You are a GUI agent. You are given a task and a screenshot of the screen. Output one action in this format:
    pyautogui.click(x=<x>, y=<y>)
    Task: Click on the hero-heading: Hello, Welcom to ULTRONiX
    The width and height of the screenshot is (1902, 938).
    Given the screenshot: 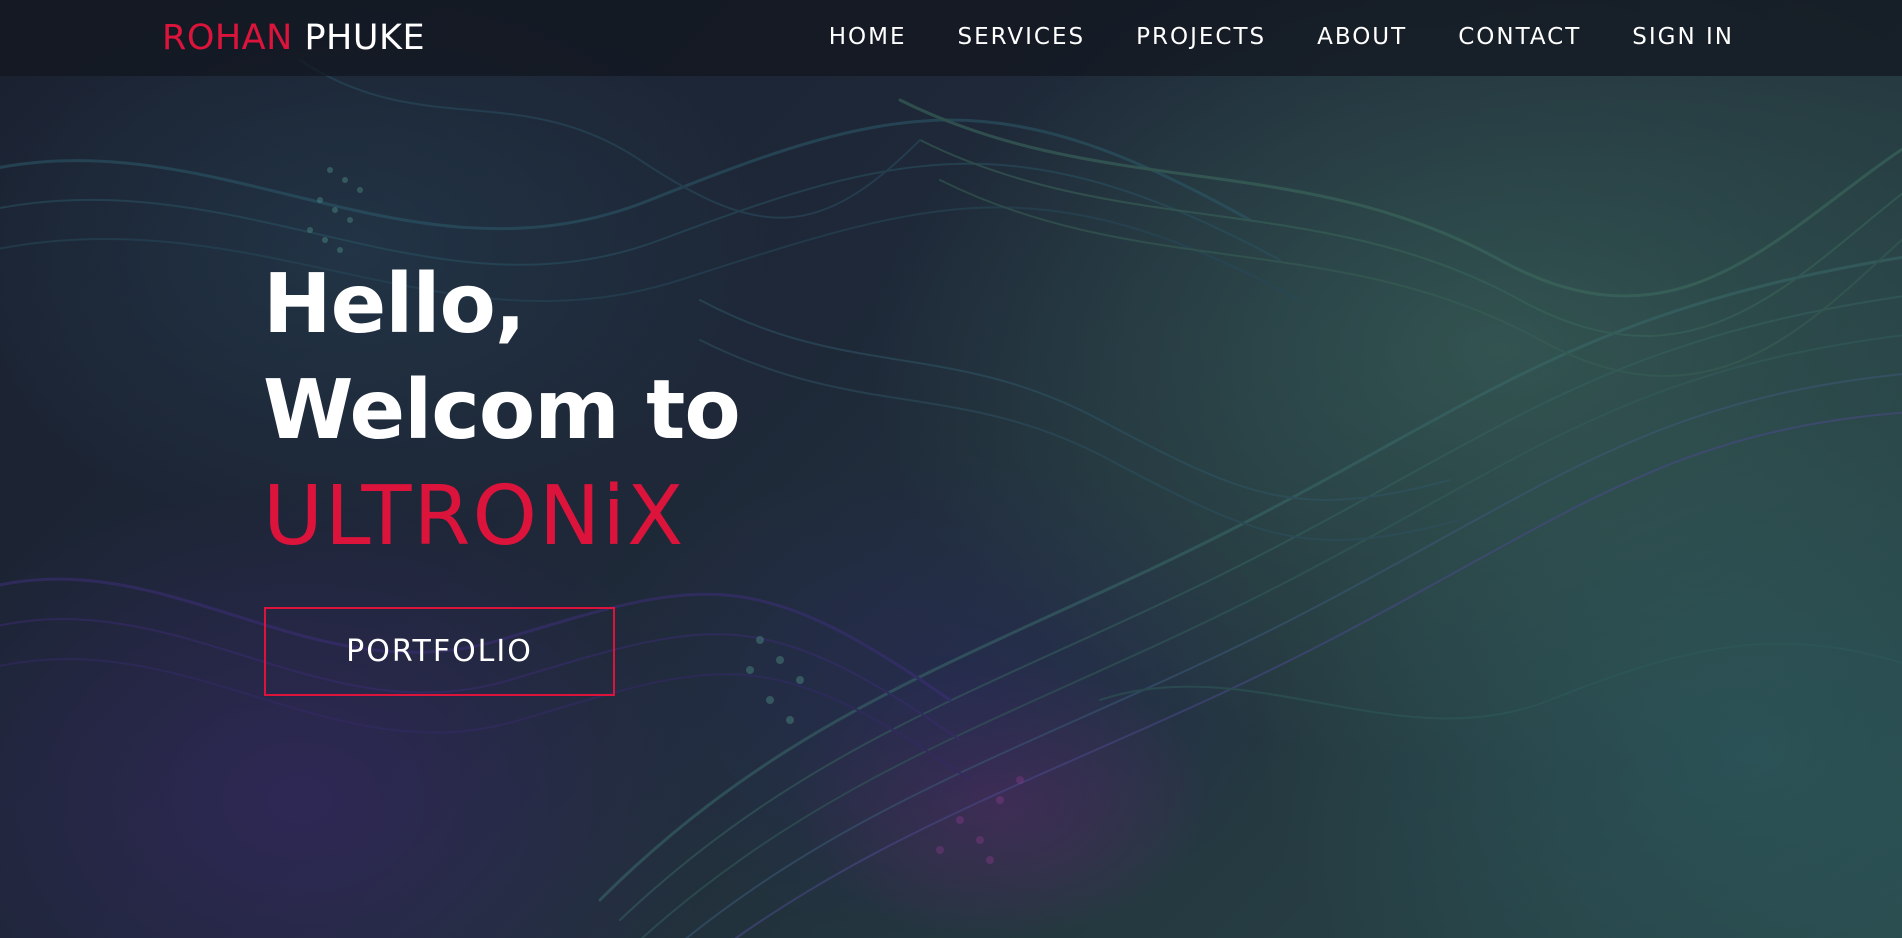 What is the action you would take?
    pyautogui.click(x=502, y=411)
    